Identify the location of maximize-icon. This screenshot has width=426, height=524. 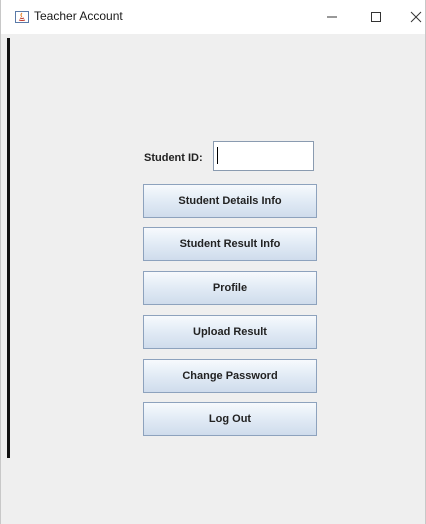
(376, 17).